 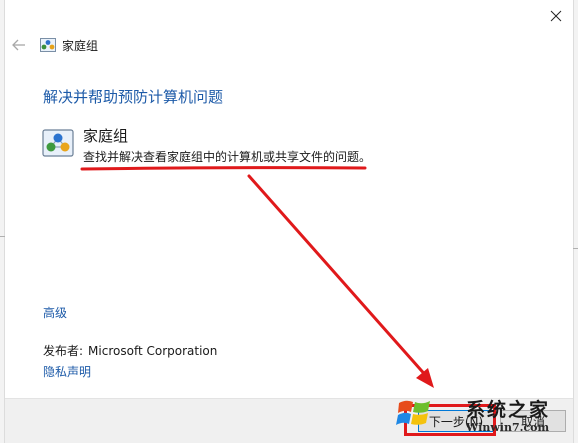 I want to click on close-button, so click(x=556, y=16).